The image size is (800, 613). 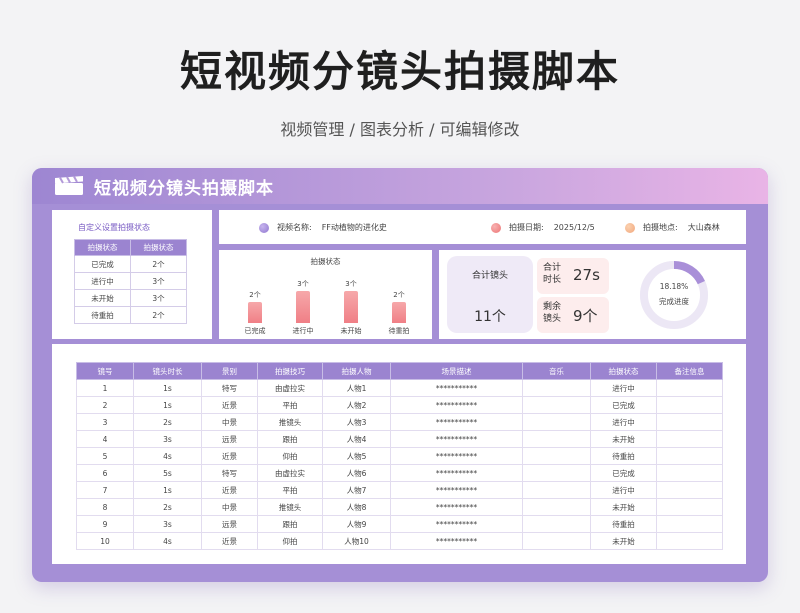 What do you see at coordinates (356, 422) in the screenshot?
I see `table-cell: 人物3` at bounding box center [356, 422].